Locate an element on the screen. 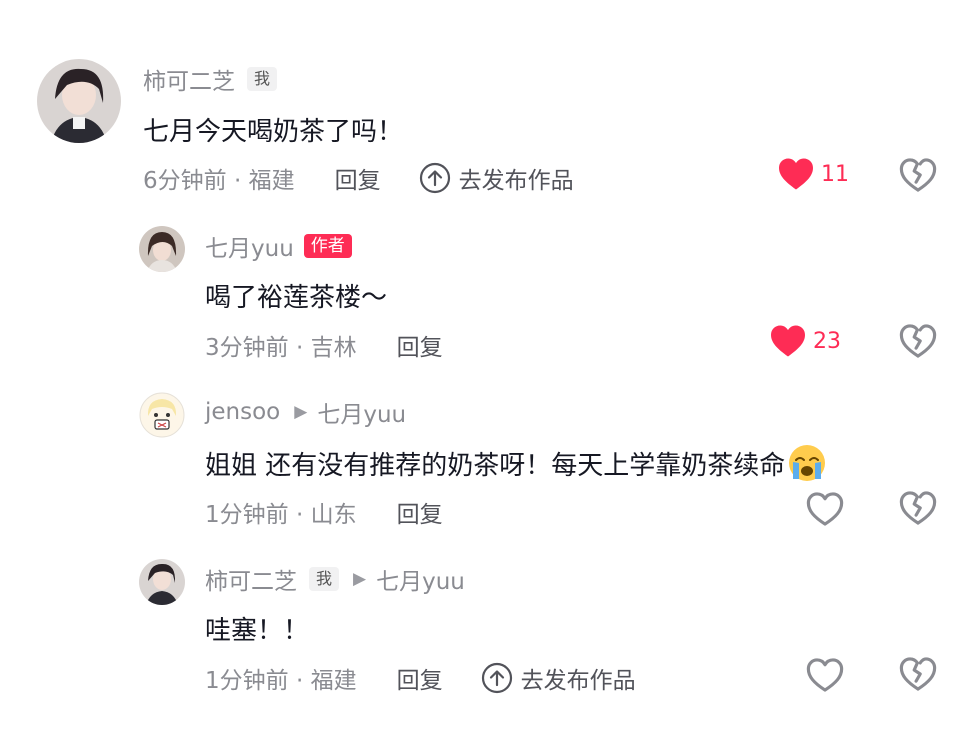  comment-text: 喝了裕莲茶楼～ is located at coordinates (296, 298).